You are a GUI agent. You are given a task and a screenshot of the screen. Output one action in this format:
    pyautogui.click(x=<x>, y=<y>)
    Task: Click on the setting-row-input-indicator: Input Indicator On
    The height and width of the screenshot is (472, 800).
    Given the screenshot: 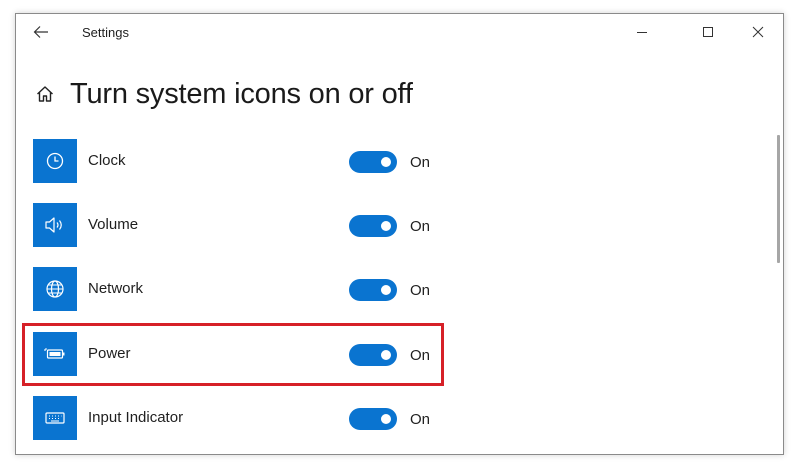 What is the action you would take?
    pyautogui.click(x=243, y=418)
    